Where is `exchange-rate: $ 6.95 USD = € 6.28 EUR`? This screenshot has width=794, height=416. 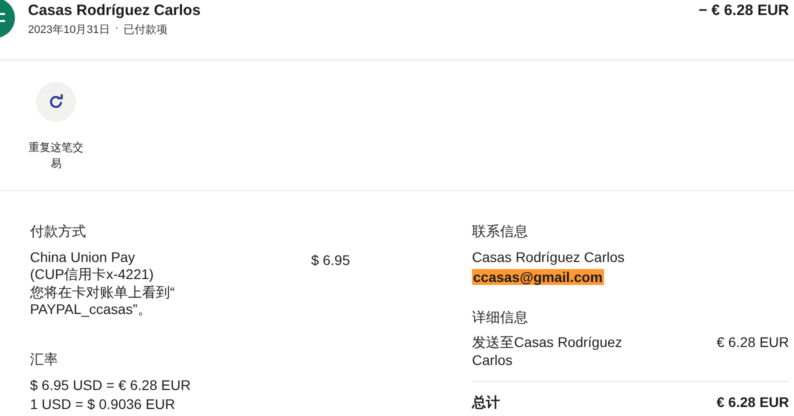
exchange-rate: $ 6.95 USD = € 6.28 EUR is located at coordinates (111, 385).